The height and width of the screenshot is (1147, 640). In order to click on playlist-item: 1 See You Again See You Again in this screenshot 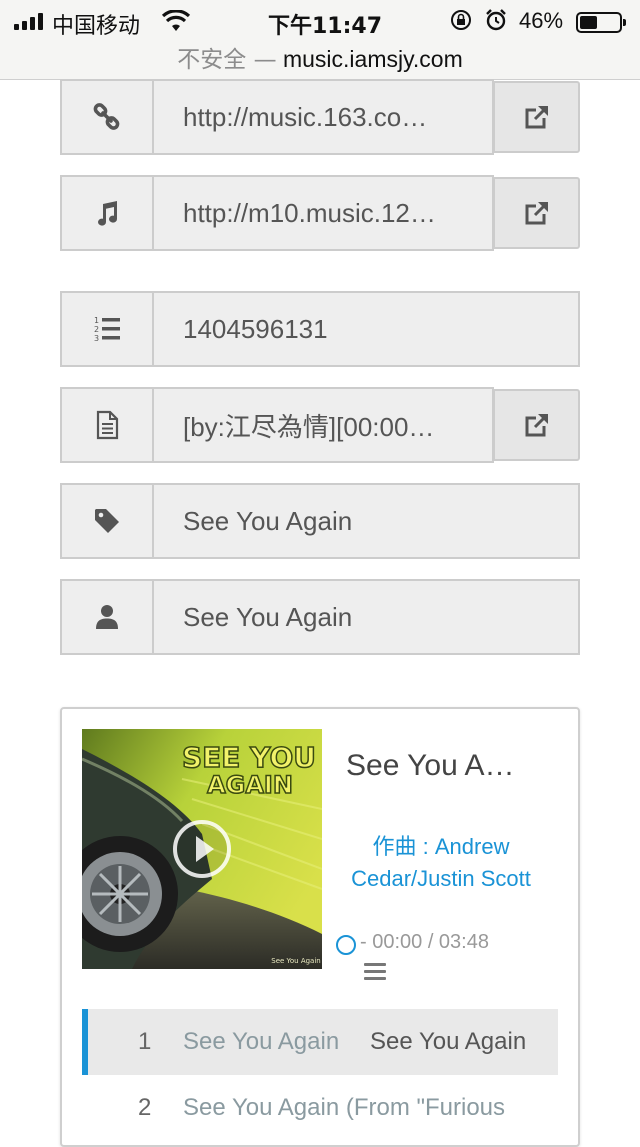, I will do `click(320, 1042)`.